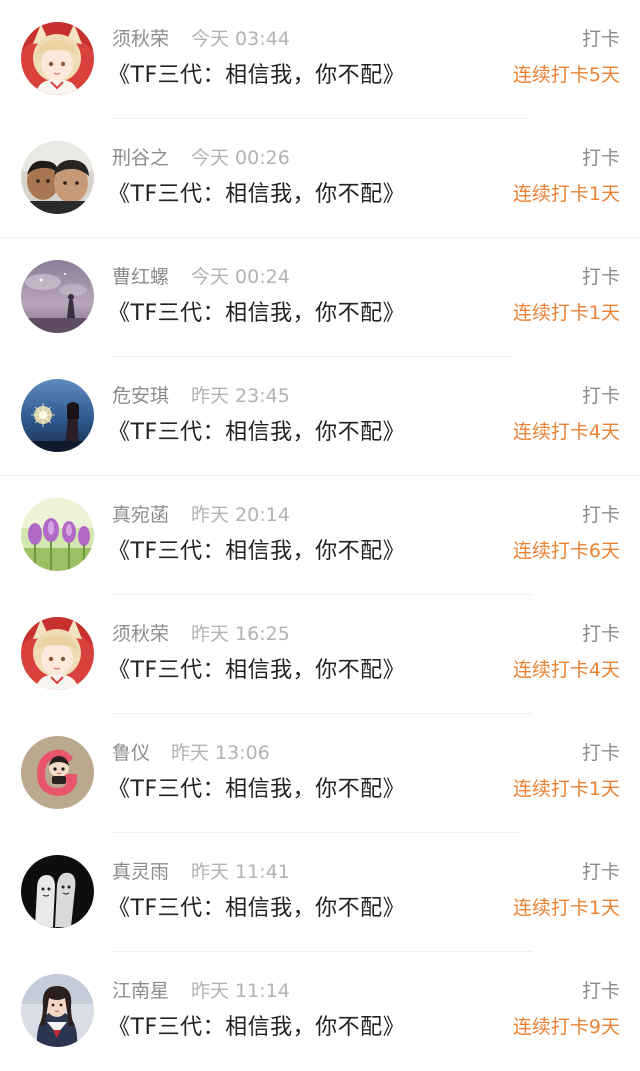 The width and height of the screenshot is (640, 1071). What do you see at coordinates (57, 415) in the screenshot?
I see `sparkler-night-girl-icon` at bounding box center [57, 415].